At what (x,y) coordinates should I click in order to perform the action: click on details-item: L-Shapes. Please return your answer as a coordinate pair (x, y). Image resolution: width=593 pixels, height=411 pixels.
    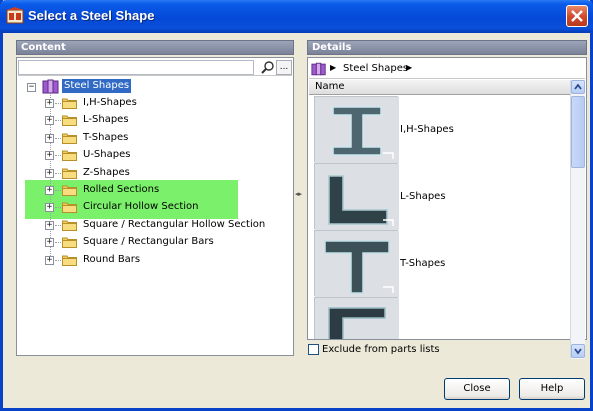
    Looking at the image, I should click on (440, 196).